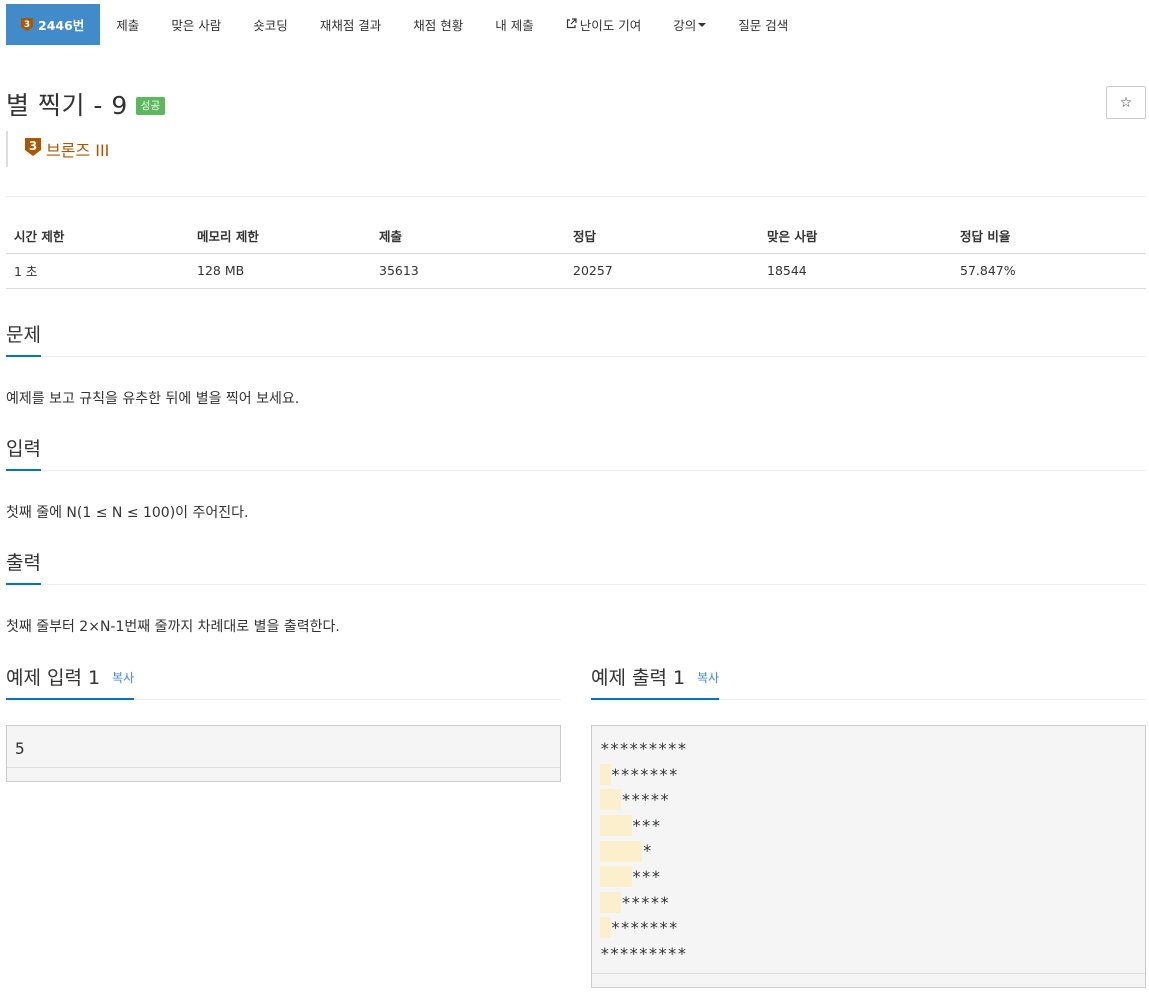 This screenshot has height=1001, width=1149. I want to click on tier-label: 브론즈 III, so click(77, 149).